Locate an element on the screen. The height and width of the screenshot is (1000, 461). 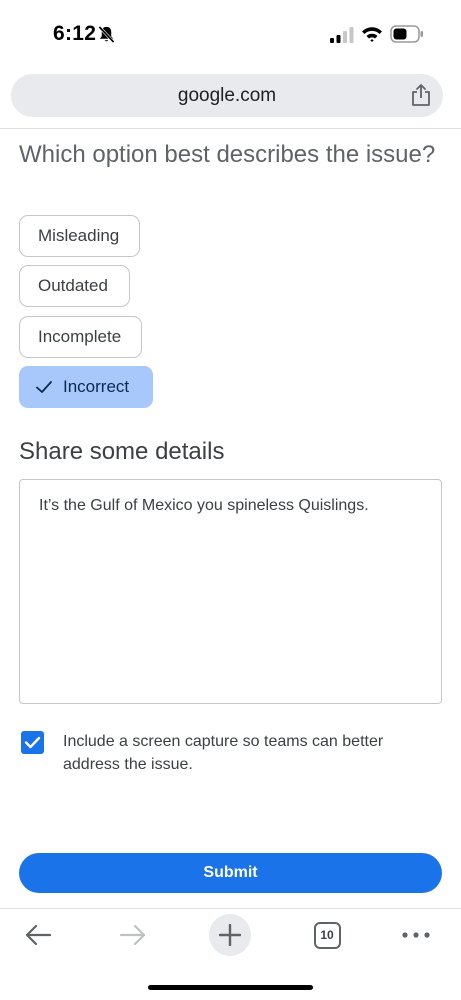
tabs-button: 10 is located at coordinates (327, 935).